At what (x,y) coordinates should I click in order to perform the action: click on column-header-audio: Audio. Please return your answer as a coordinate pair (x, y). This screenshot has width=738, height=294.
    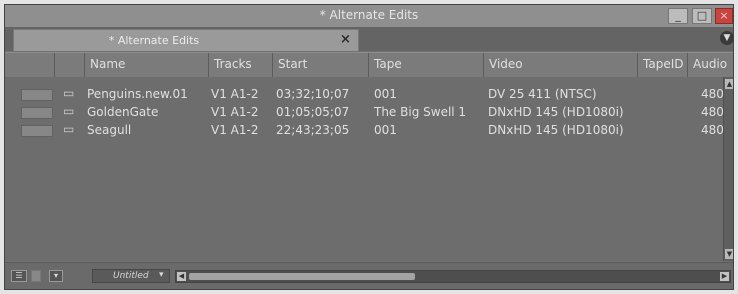
    Looking at the image, I should click on (710, 65).